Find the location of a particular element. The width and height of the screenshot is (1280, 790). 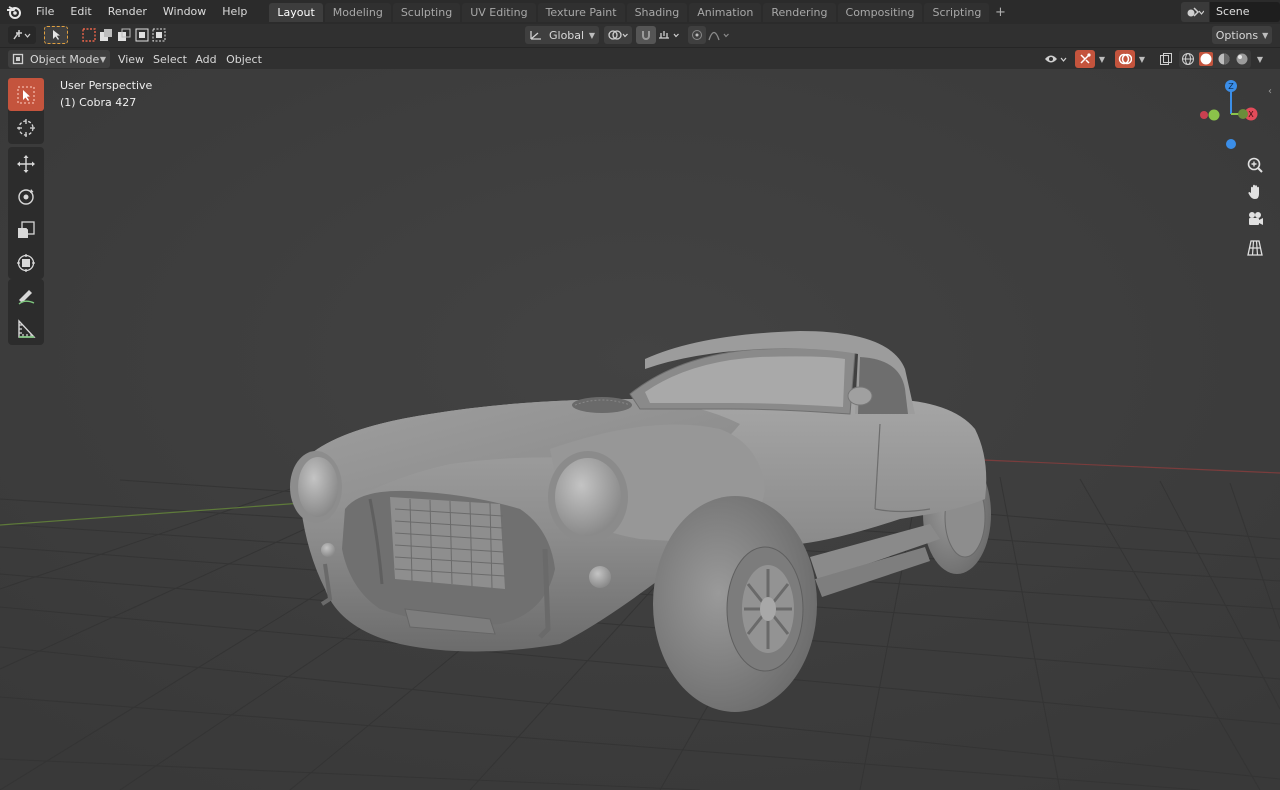

tool-header: Global ▼ Options ▼ is located at coordinates (640, 35).